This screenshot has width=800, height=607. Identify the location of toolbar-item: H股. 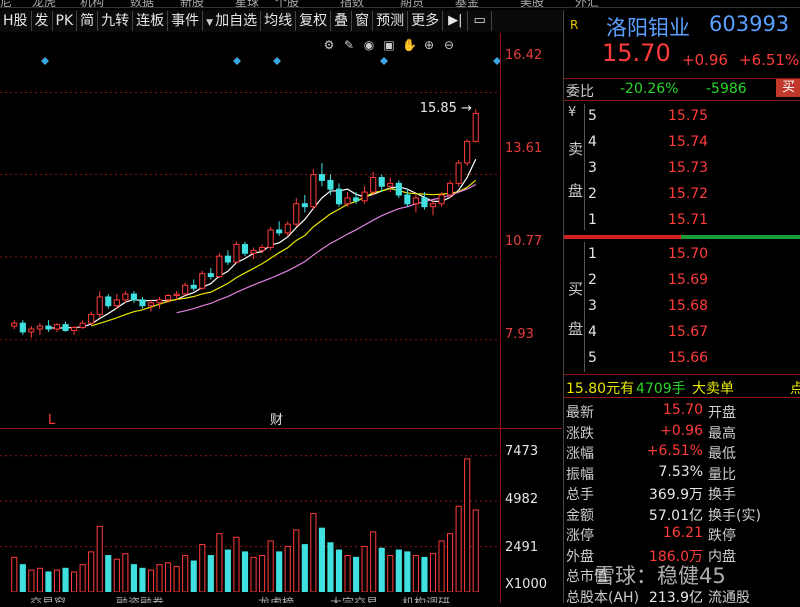
(16, 21).